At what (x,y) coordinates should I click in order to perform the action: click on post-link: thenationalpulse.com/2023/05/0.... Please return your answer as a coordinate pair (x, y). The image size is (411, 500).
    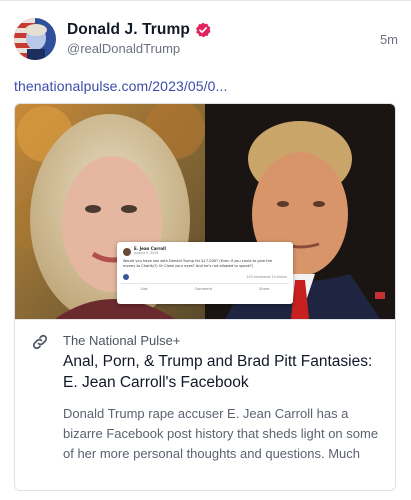
    Looking at the image, I should click on (120, 86).